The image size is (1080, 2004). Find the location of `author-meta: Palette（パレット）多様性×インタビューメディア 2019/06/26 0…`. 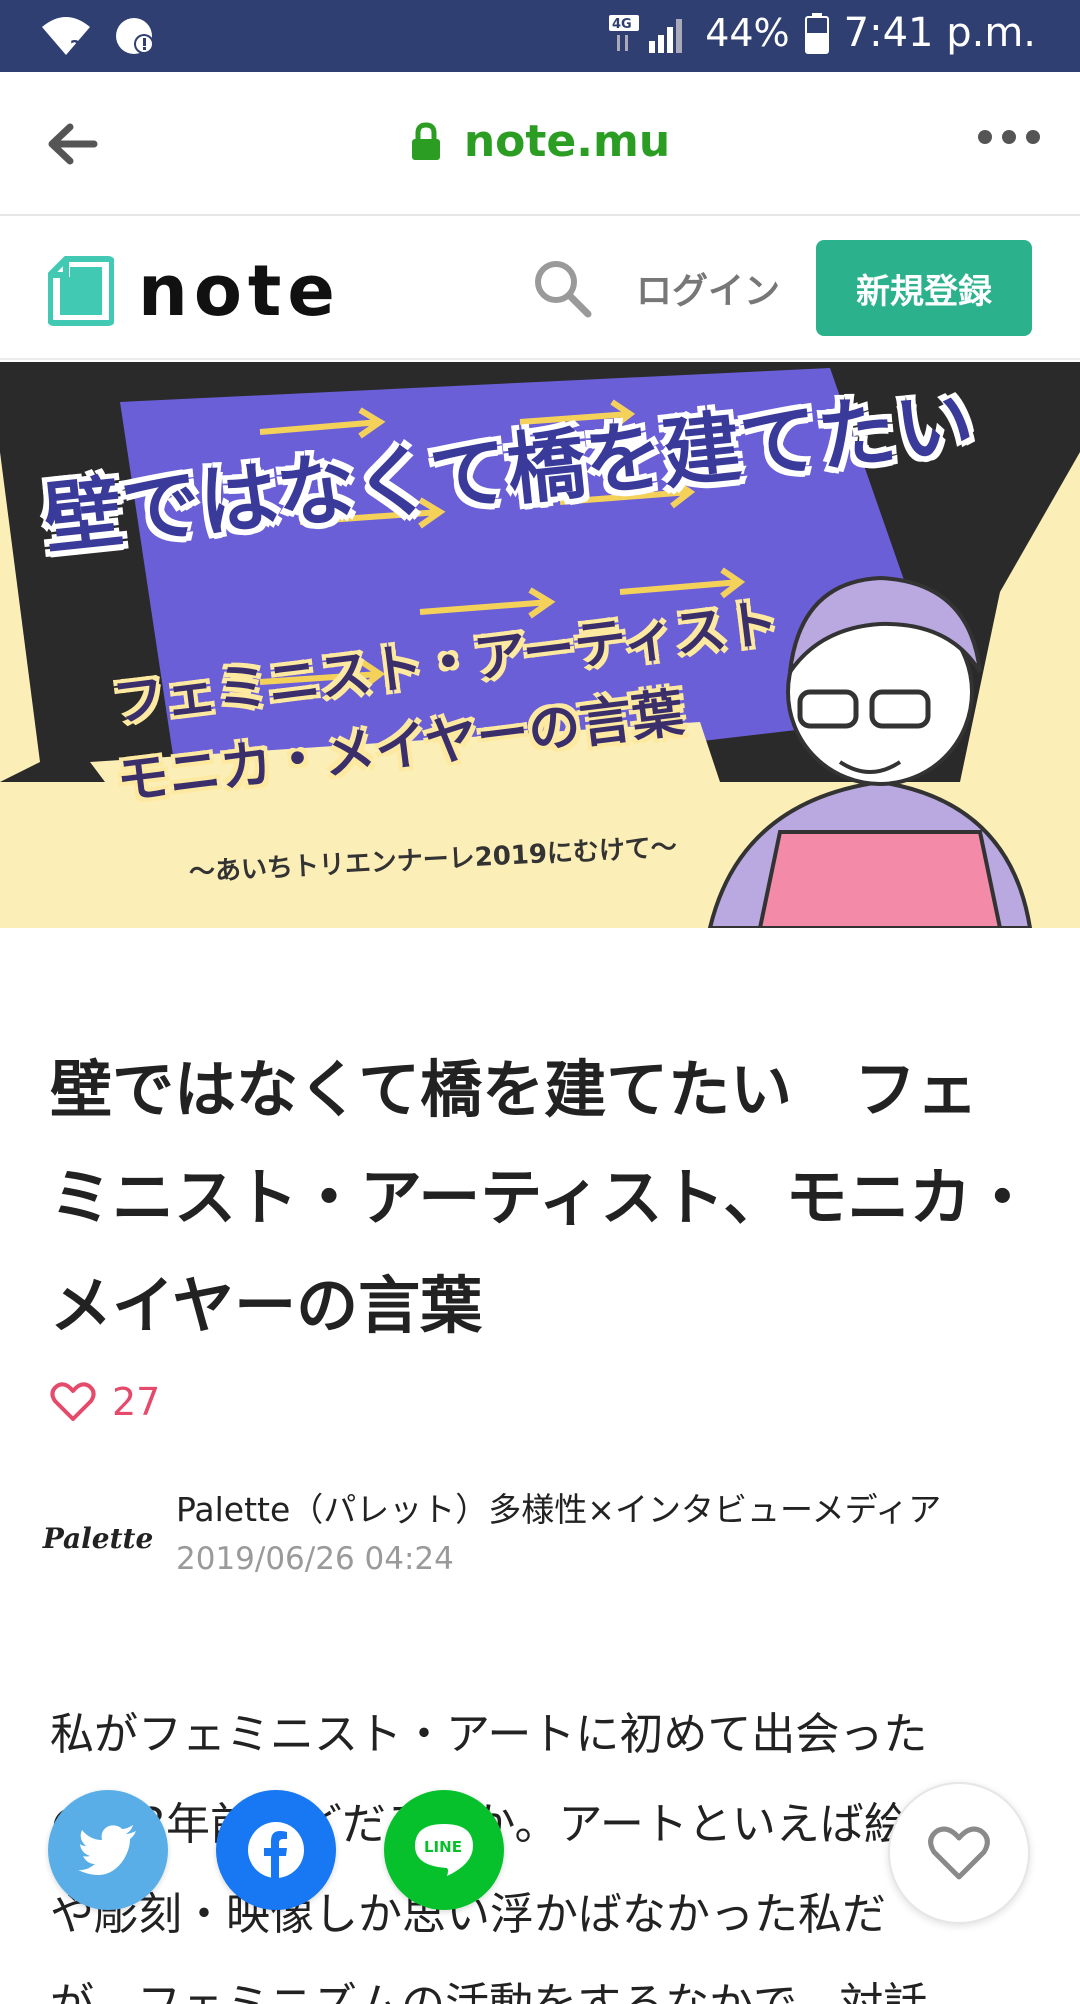

author-meta: Palette（パレット）多様性×インタビューメディア 2019/06/26 0… is located at coordinates (558, 1535).